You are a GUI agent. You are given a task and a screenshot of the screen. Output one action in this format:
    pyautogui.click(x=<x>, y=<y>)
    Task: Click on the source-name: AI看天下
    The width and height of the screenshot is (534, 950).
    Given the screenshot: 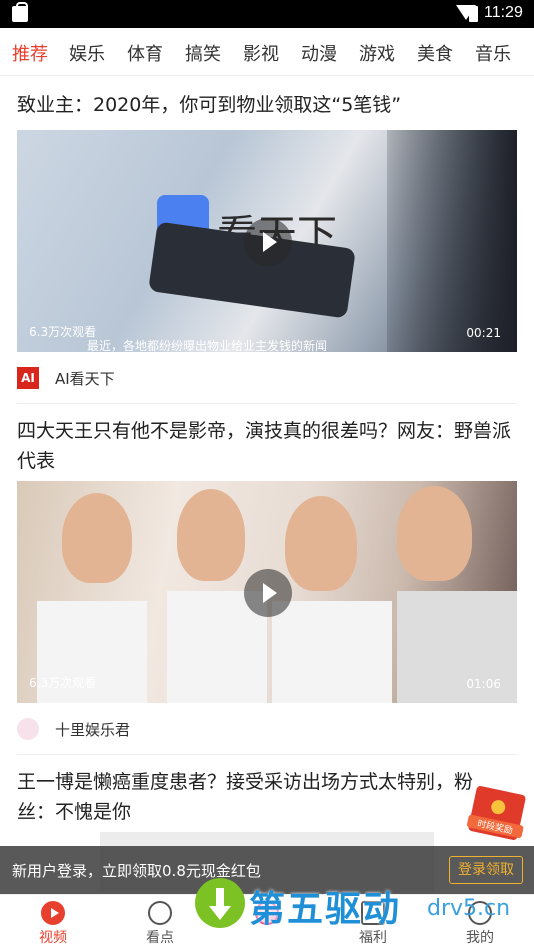 What is the action you would take?
    pyautogui.click(x=85, y=379)
    